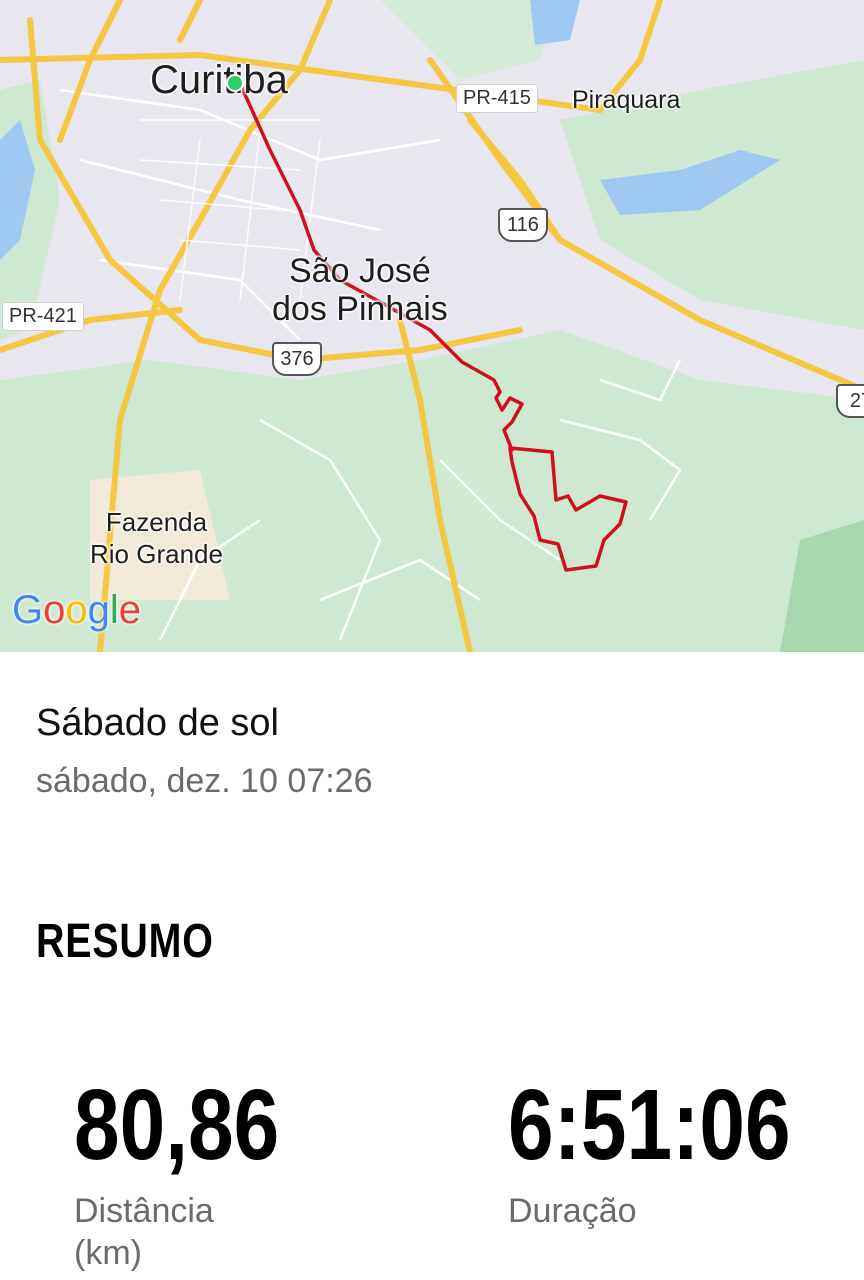  What do you see at coordinates (125, 941) in the screenshot?
I see `summary-heading: RESUMO` at bounding box center [125, 941].